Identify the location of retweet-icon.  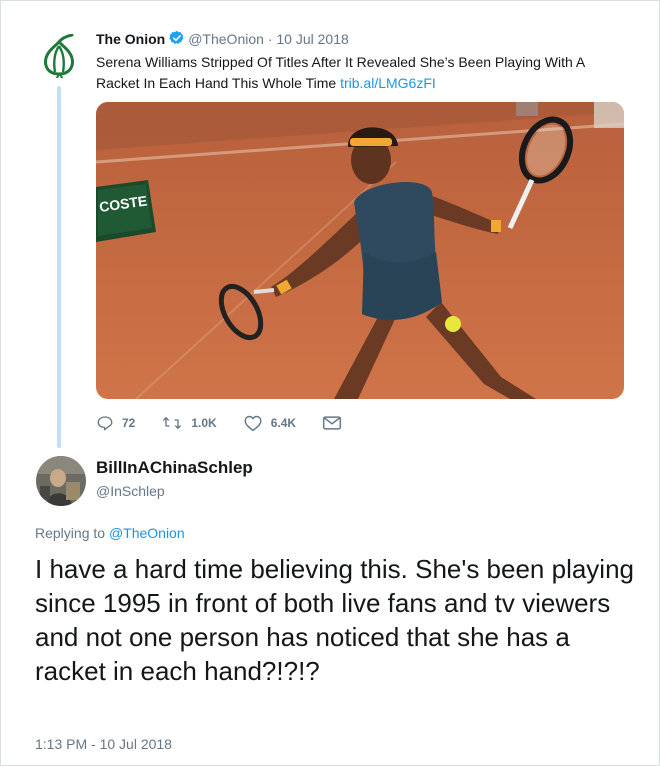
(172, 423).